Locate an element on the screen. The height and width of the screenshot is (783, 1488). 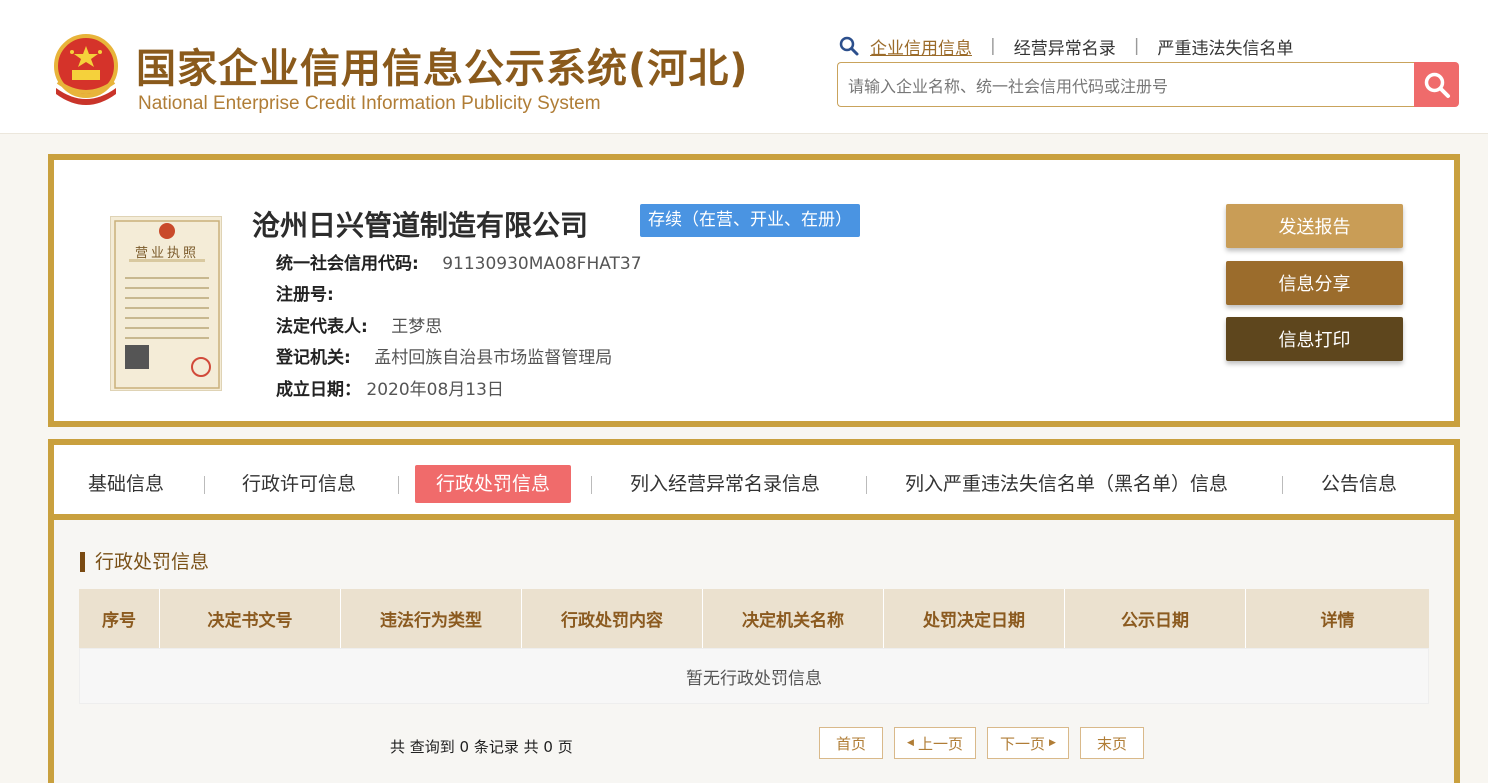
legal-rep-value: 王梦思 is located at coordinates (417, 327).